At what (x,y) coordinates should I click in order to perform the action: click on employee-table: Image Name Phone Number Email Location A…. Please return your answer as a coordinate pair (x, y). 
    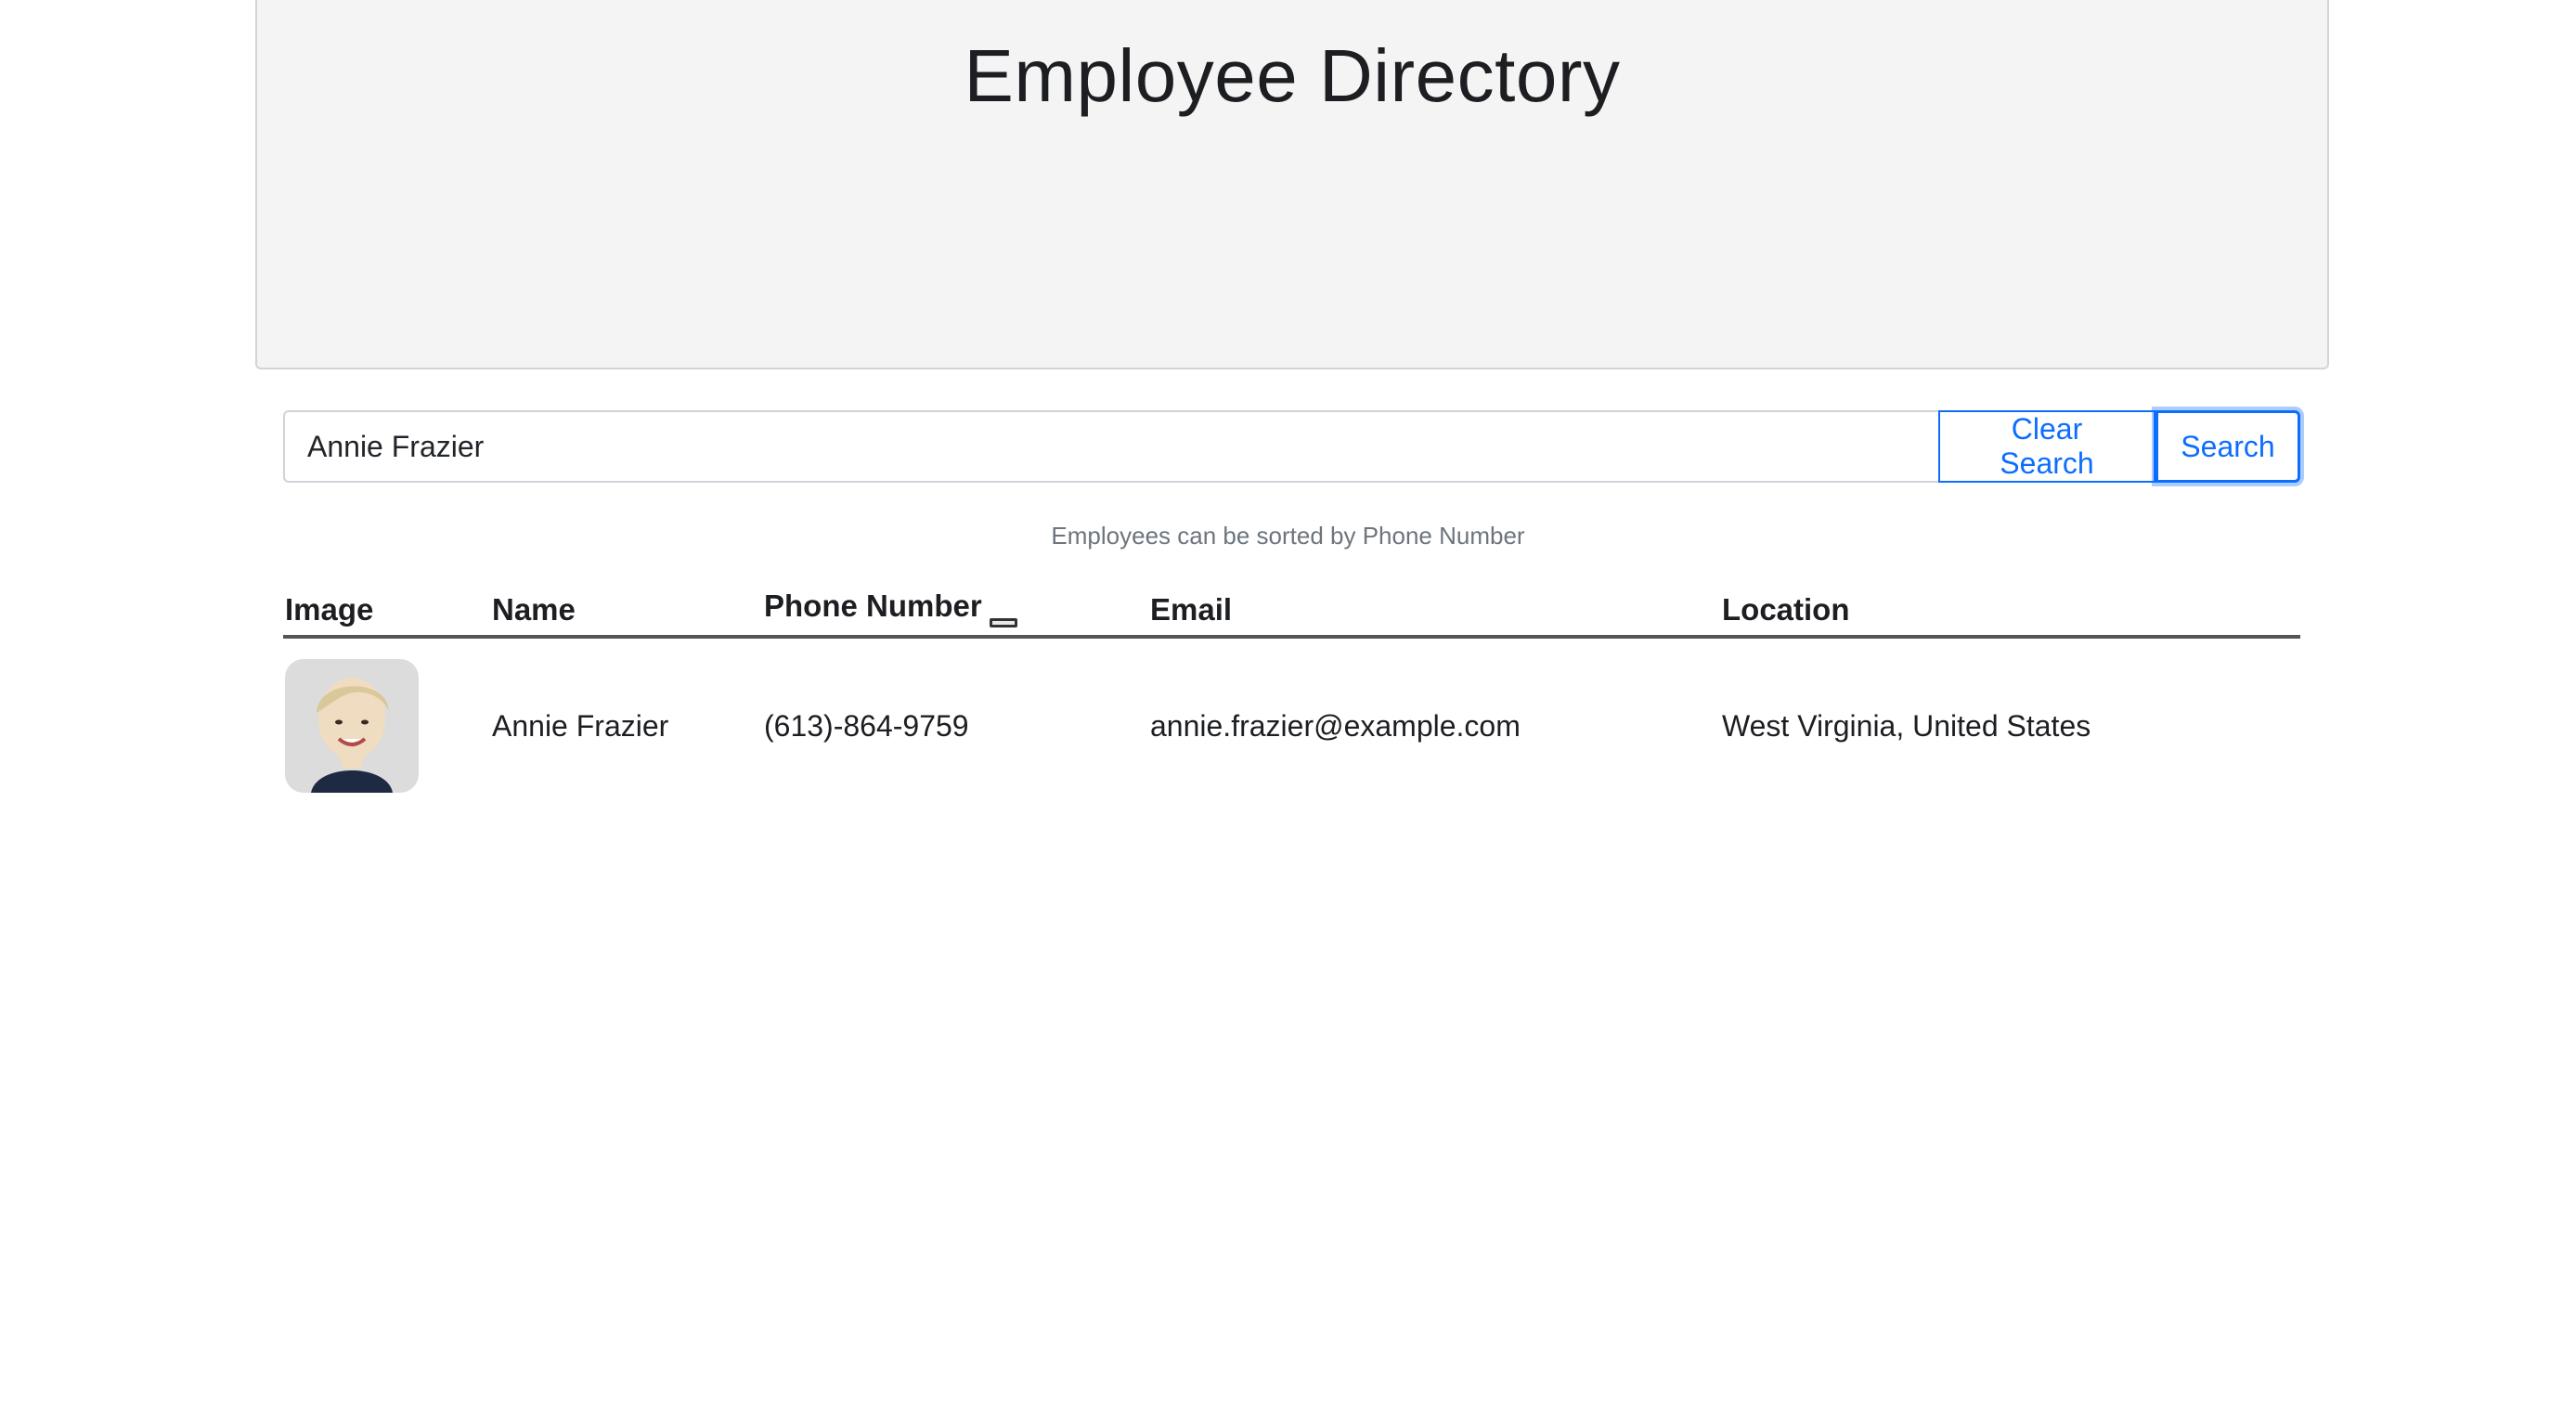
    Looking at the image, I should click on (1291, 687).